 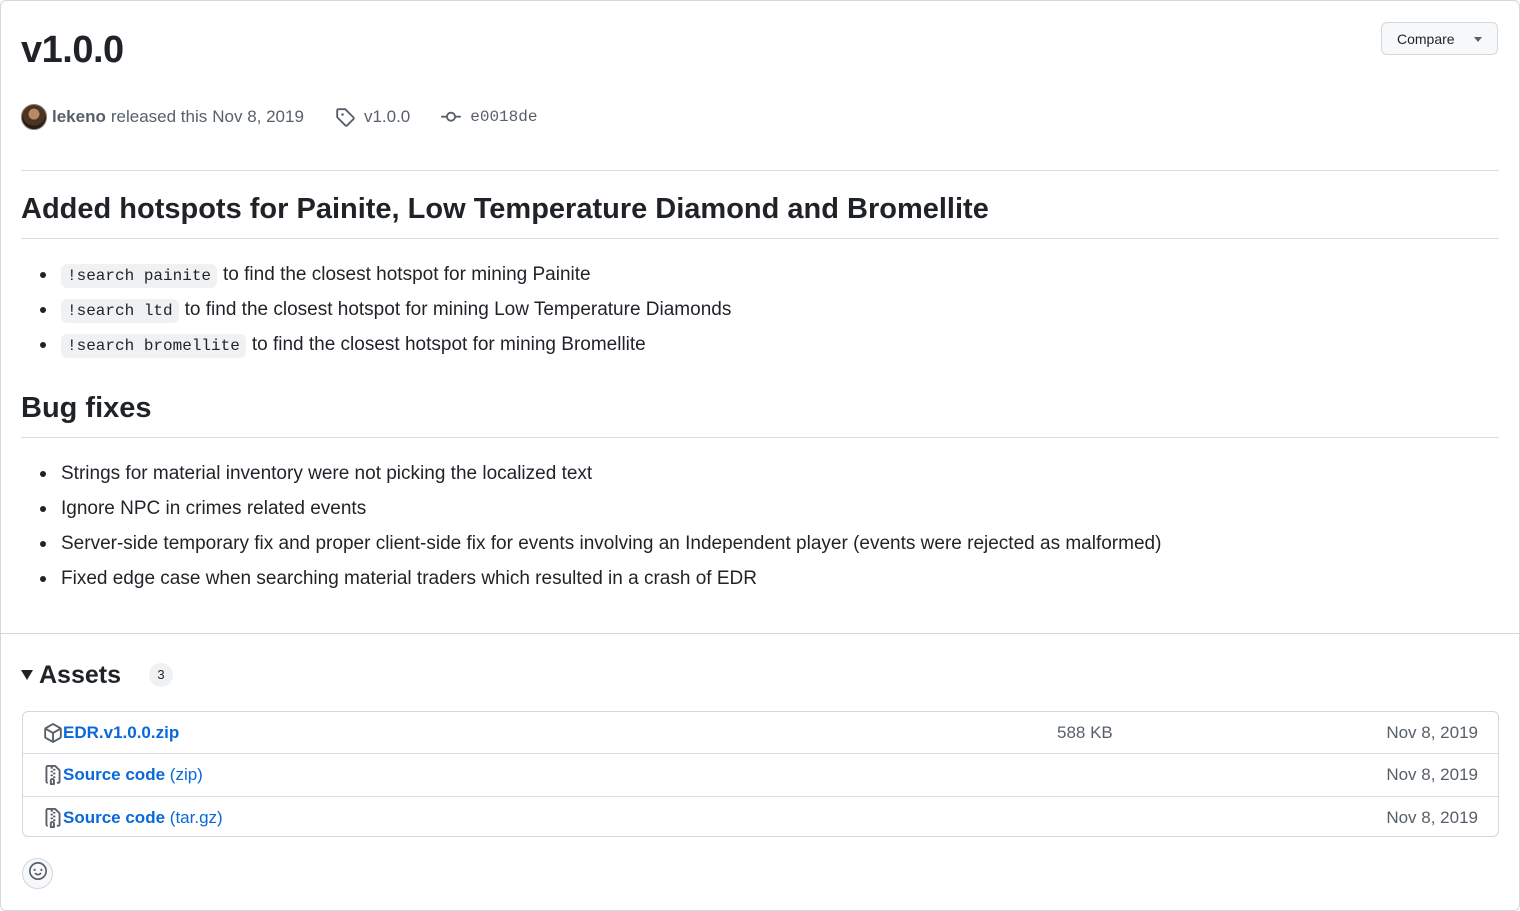 I want to click on asset-link: Source code (tar.gz), so click(x=143, y=818).